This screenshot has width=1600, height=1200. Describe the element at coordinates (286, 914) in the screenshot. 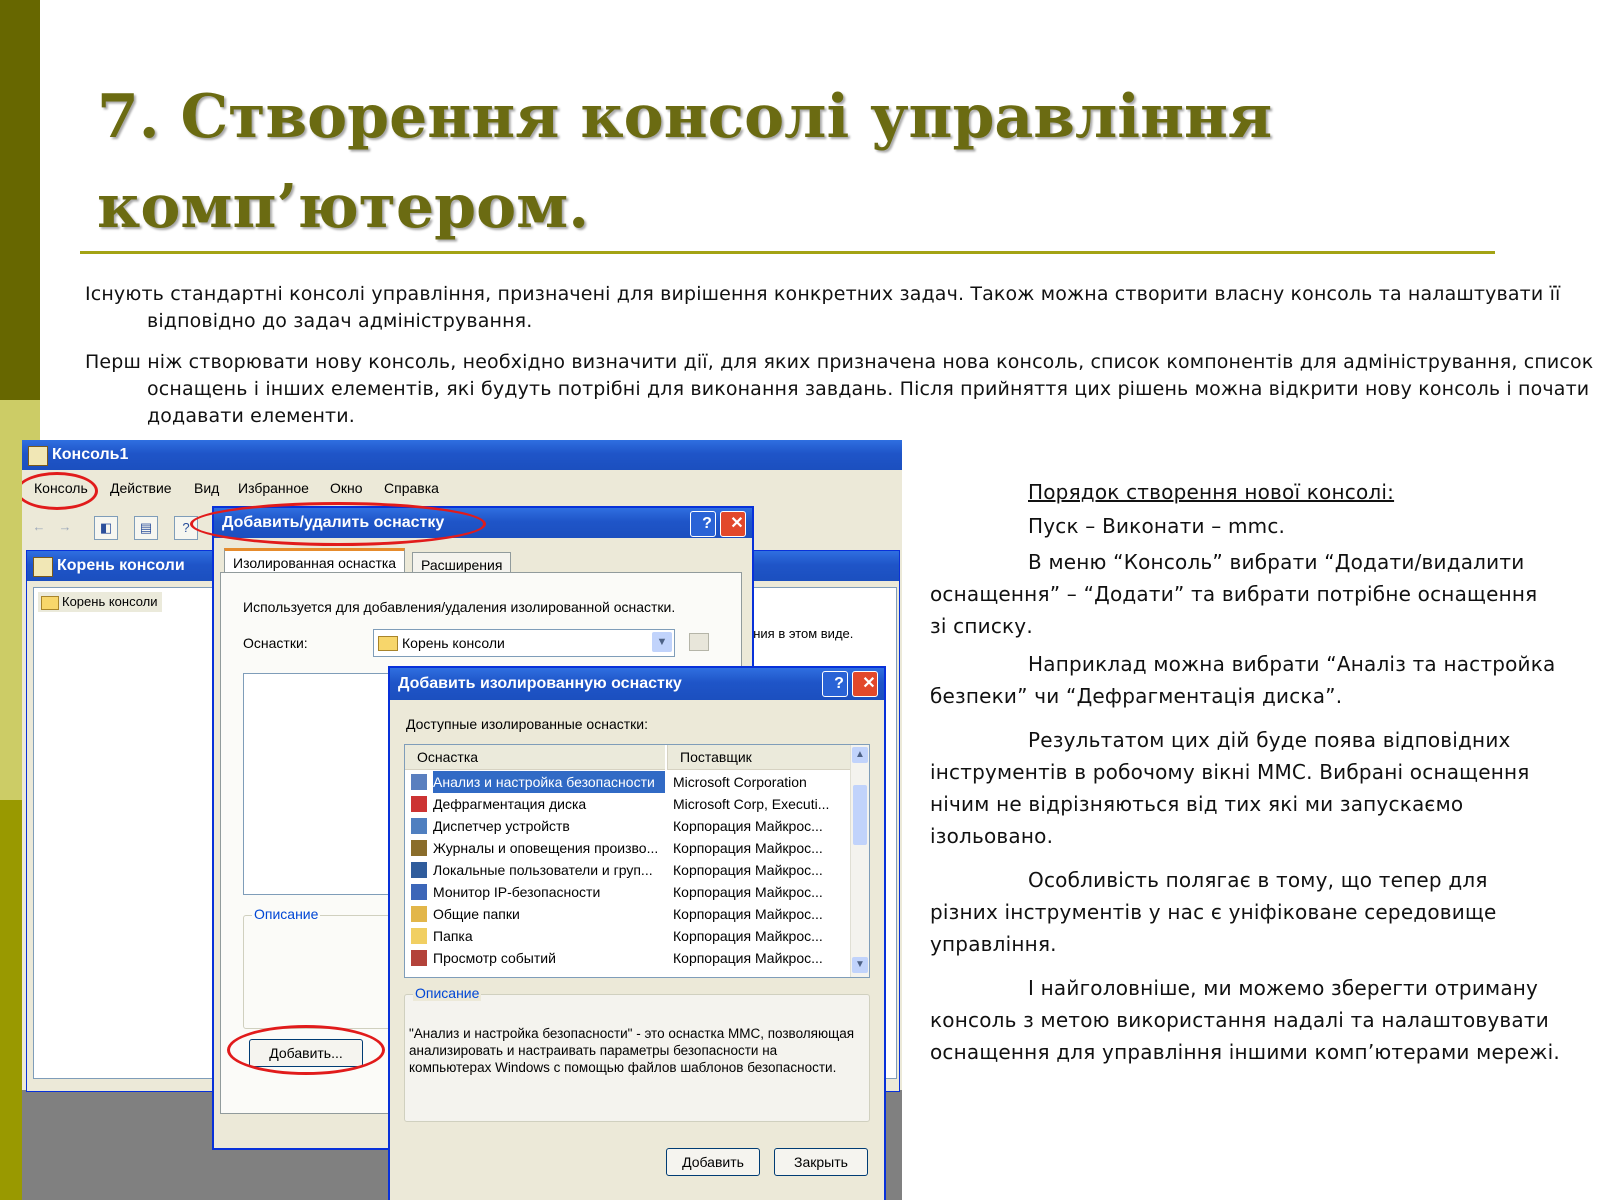

I see `description-group-label: Описание` at that location.